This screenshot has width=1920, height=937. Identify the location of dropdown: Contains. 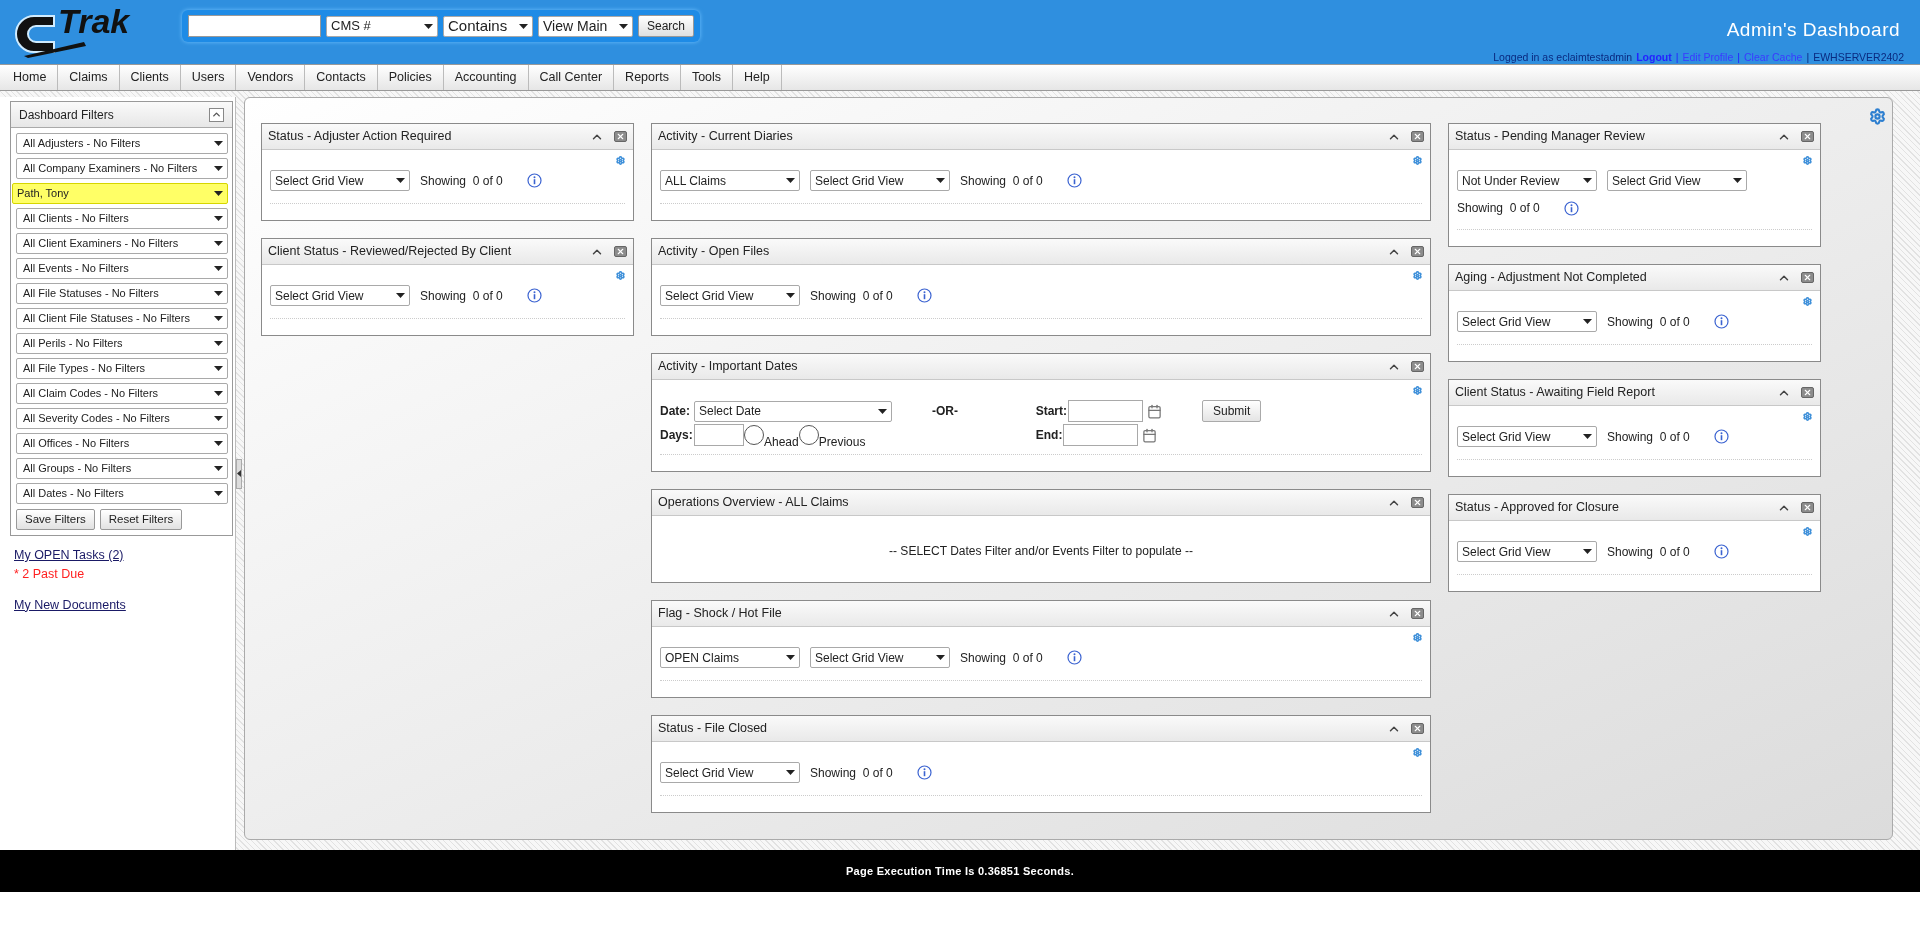
(488, 26).